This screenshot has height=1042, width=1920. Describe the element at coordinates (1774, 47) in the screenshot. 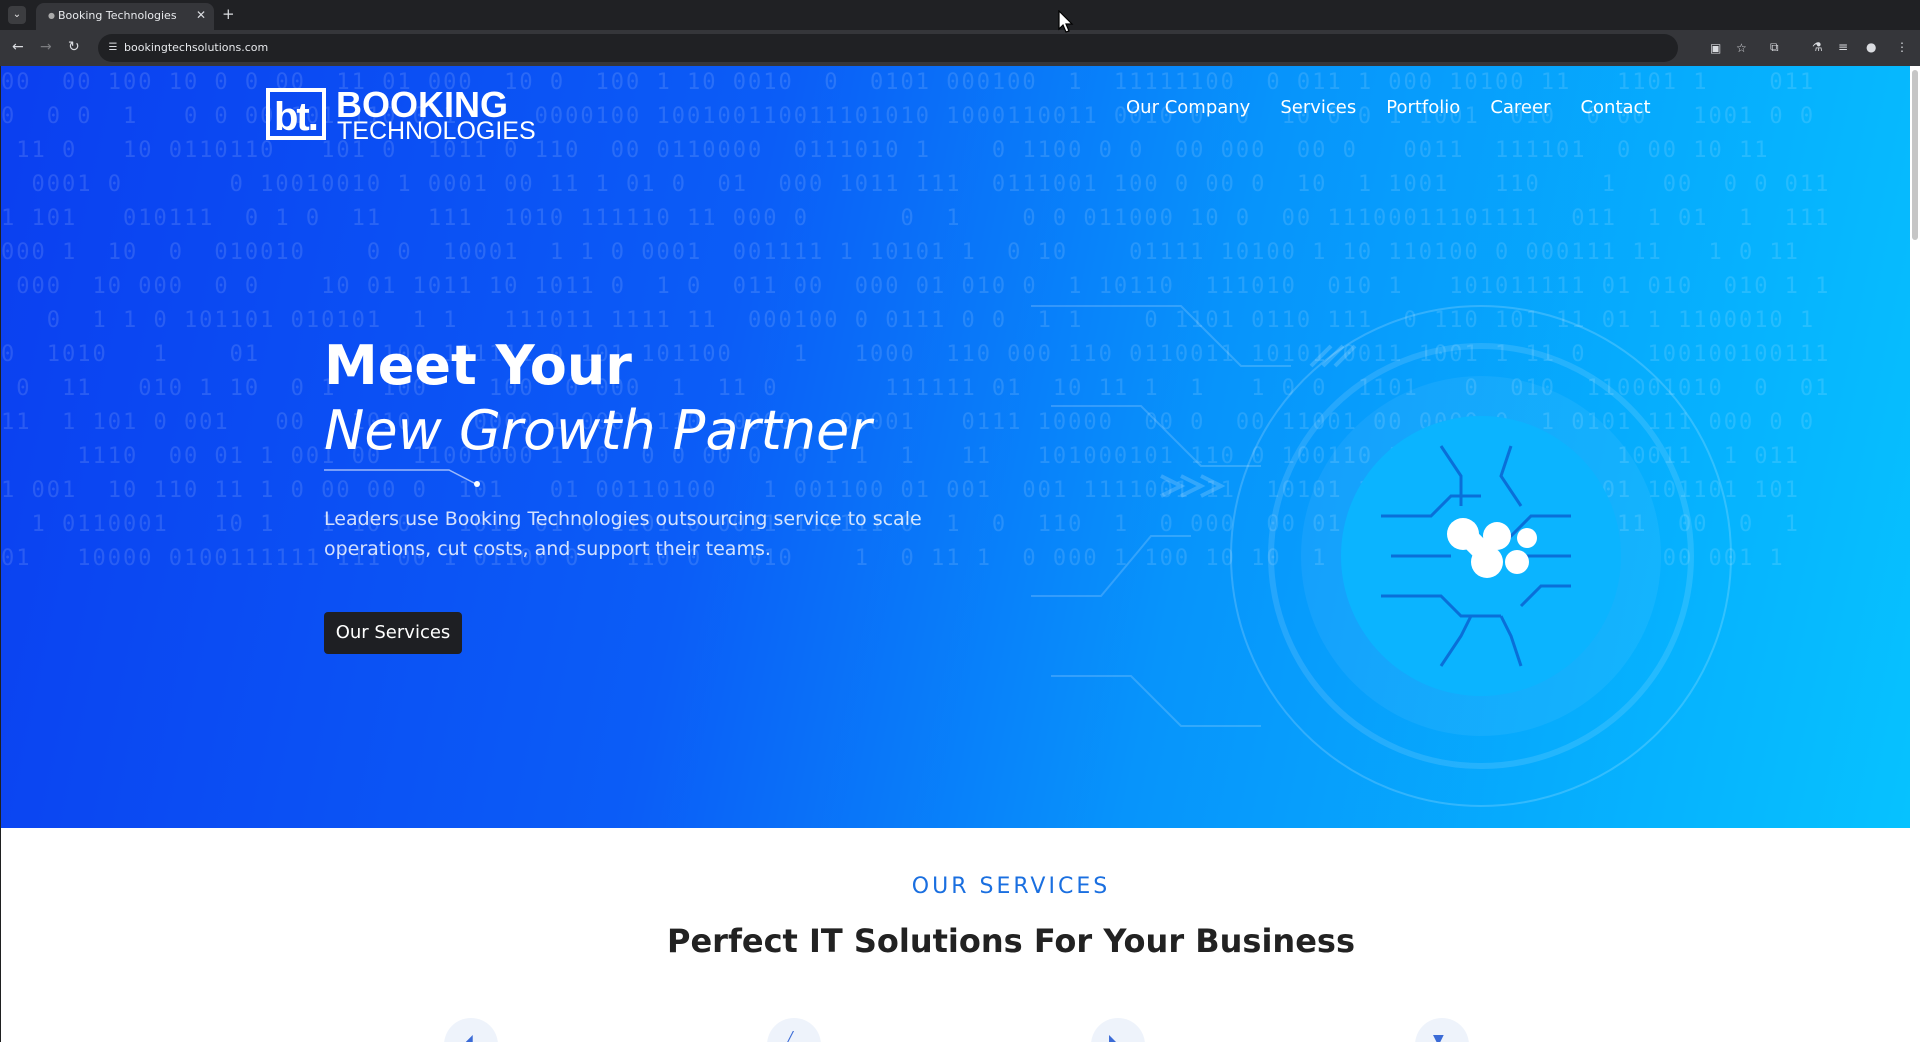

I see `extensions-icon: ⧉` at that location.